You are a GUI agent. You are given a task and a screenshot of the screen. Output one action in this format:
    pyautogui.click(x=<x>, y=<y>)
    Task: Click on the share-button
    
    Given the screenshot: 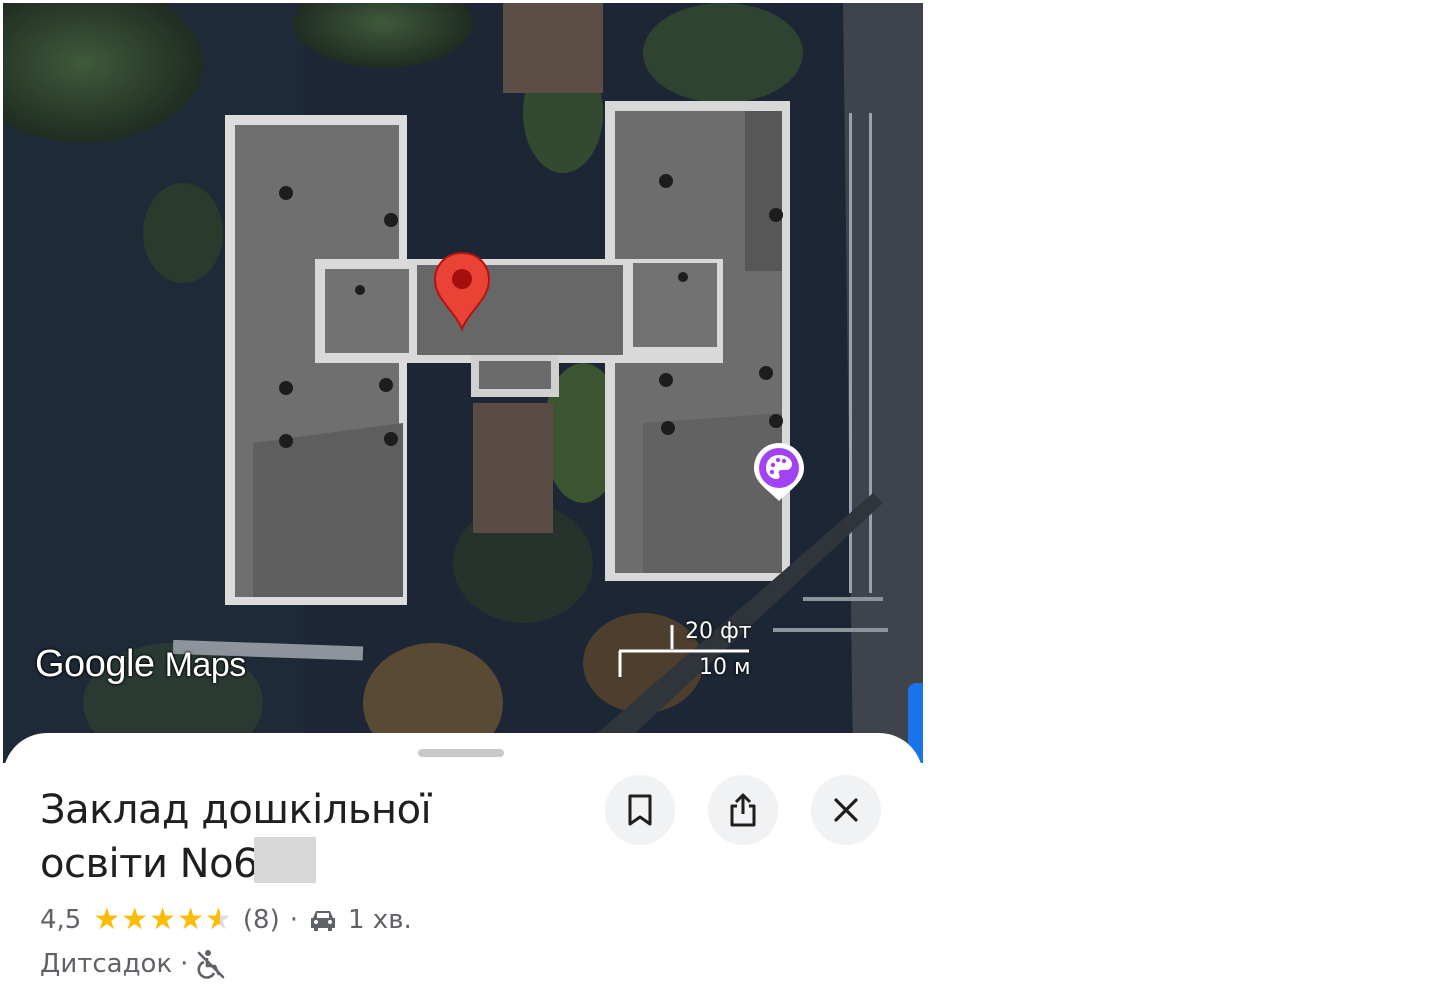 What is the action you would take?
    pyautogui.click(x=743, y=810)
    